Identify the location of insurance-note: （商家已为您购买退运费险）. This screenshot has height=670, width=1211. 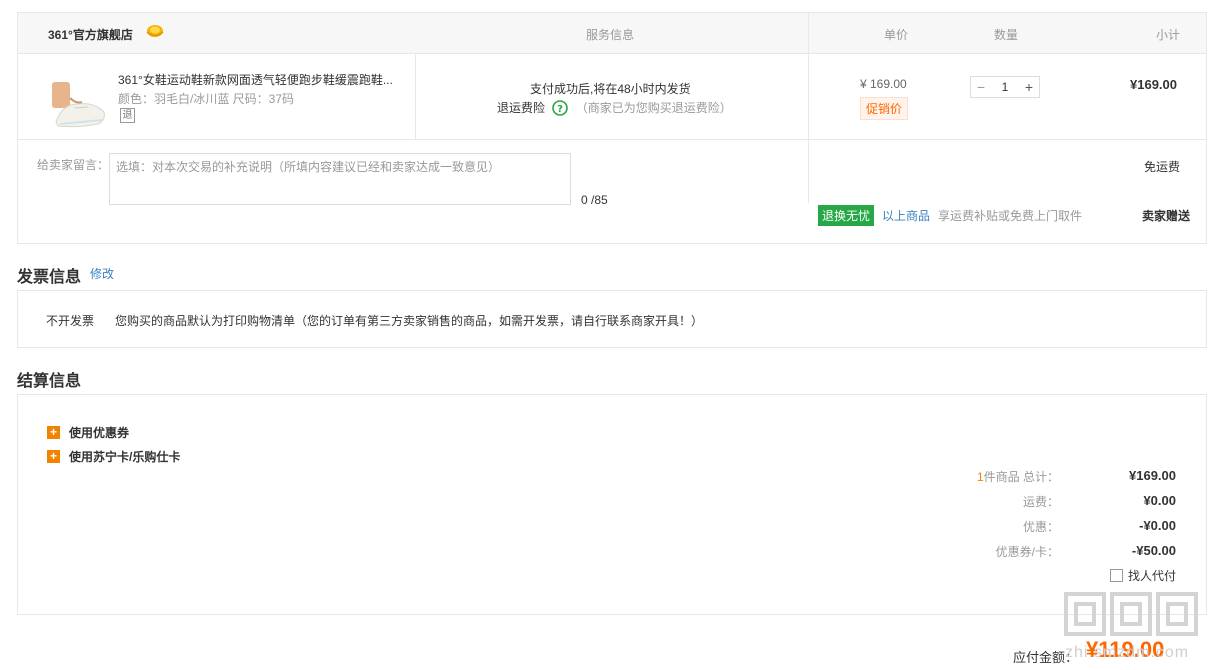
(653, 108).